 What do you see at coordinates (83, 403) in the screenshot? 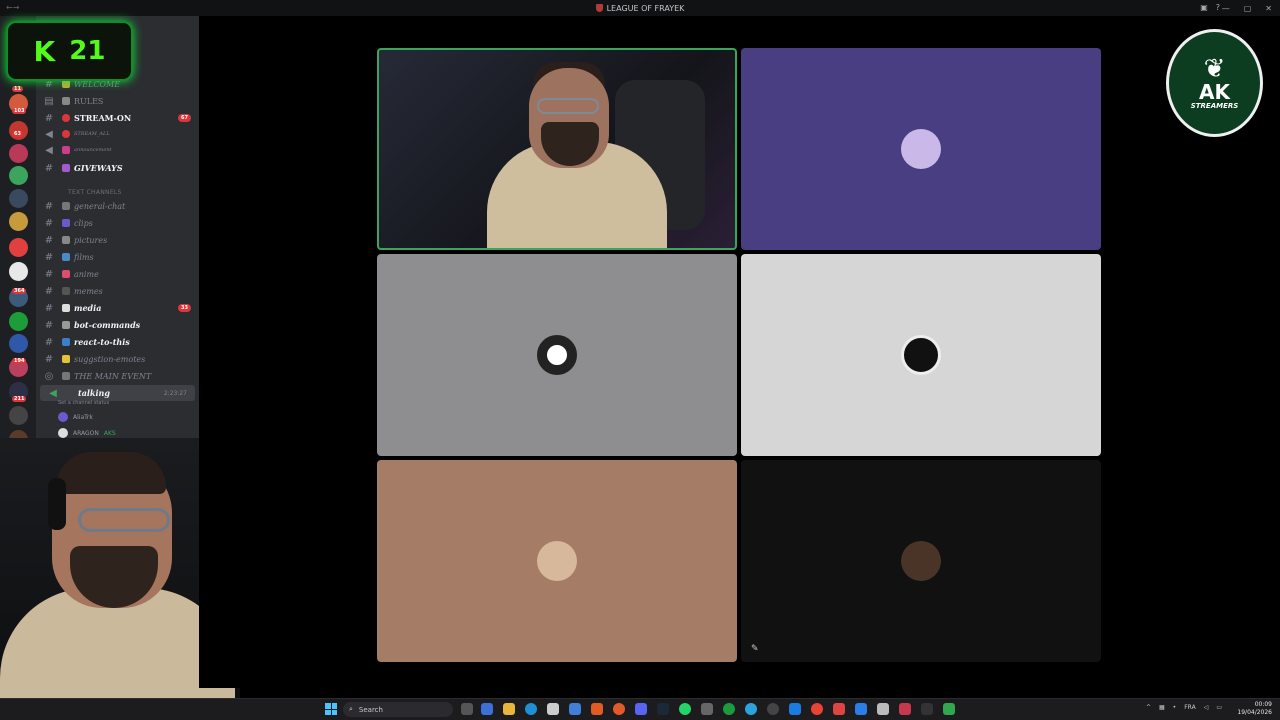
I see `channel-status: Set a channel status` at bounding box center [83, 403].